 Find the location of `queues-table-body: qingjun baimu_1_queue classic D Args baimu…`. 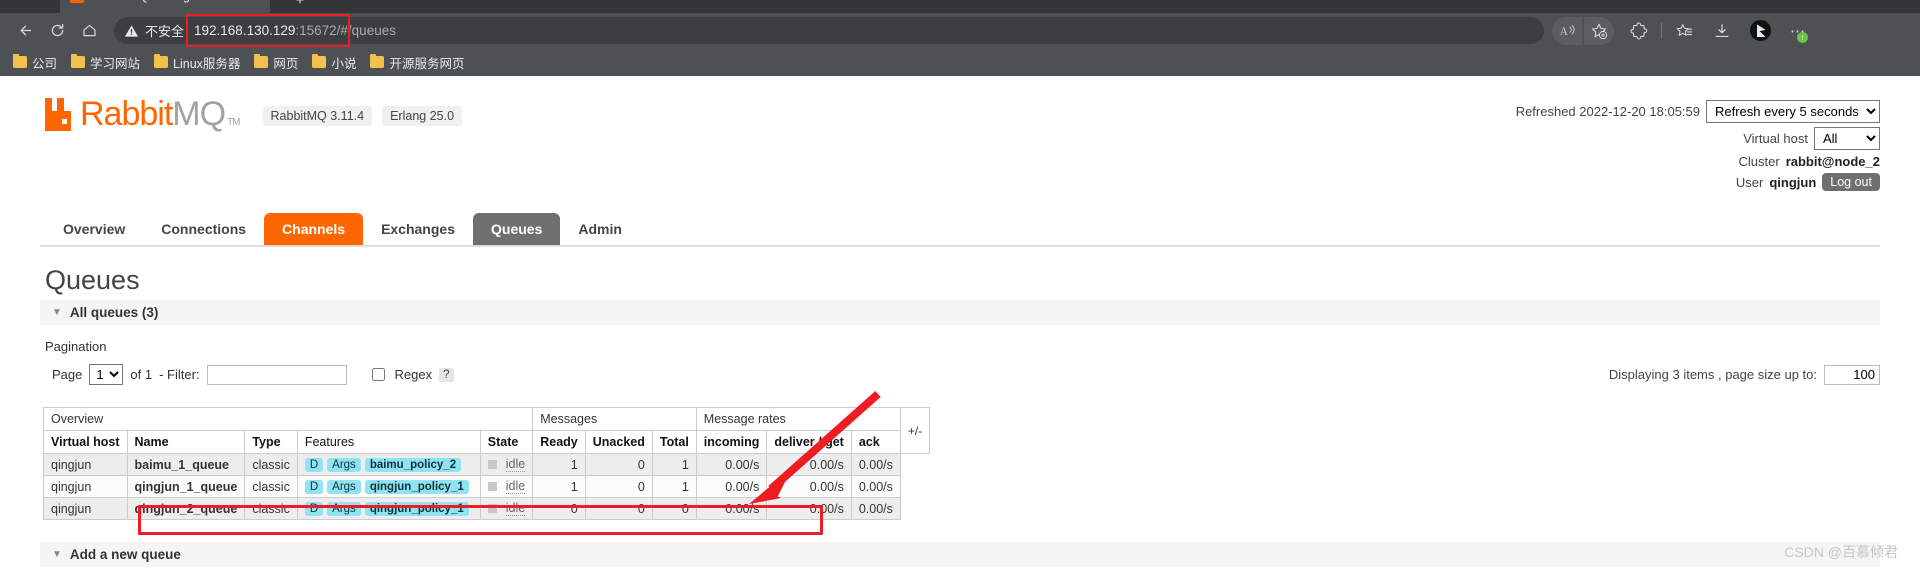

queues-table-body: qingjun baimu_1_queue classic D Args baimu… is located at coordinates (486, 486).